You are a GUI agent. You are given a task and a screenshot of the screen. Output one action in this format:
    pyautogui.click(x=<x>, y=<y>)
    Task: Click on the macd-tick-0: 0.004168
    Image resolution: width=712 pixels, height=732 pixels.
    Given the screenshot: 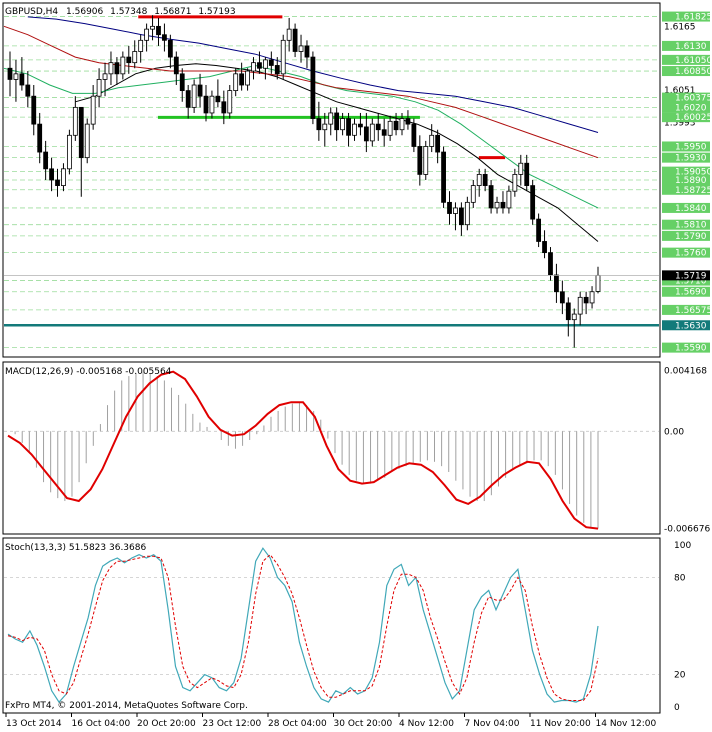 What is the action you would take?
    pyautogui.click(x=685, y=372)
    